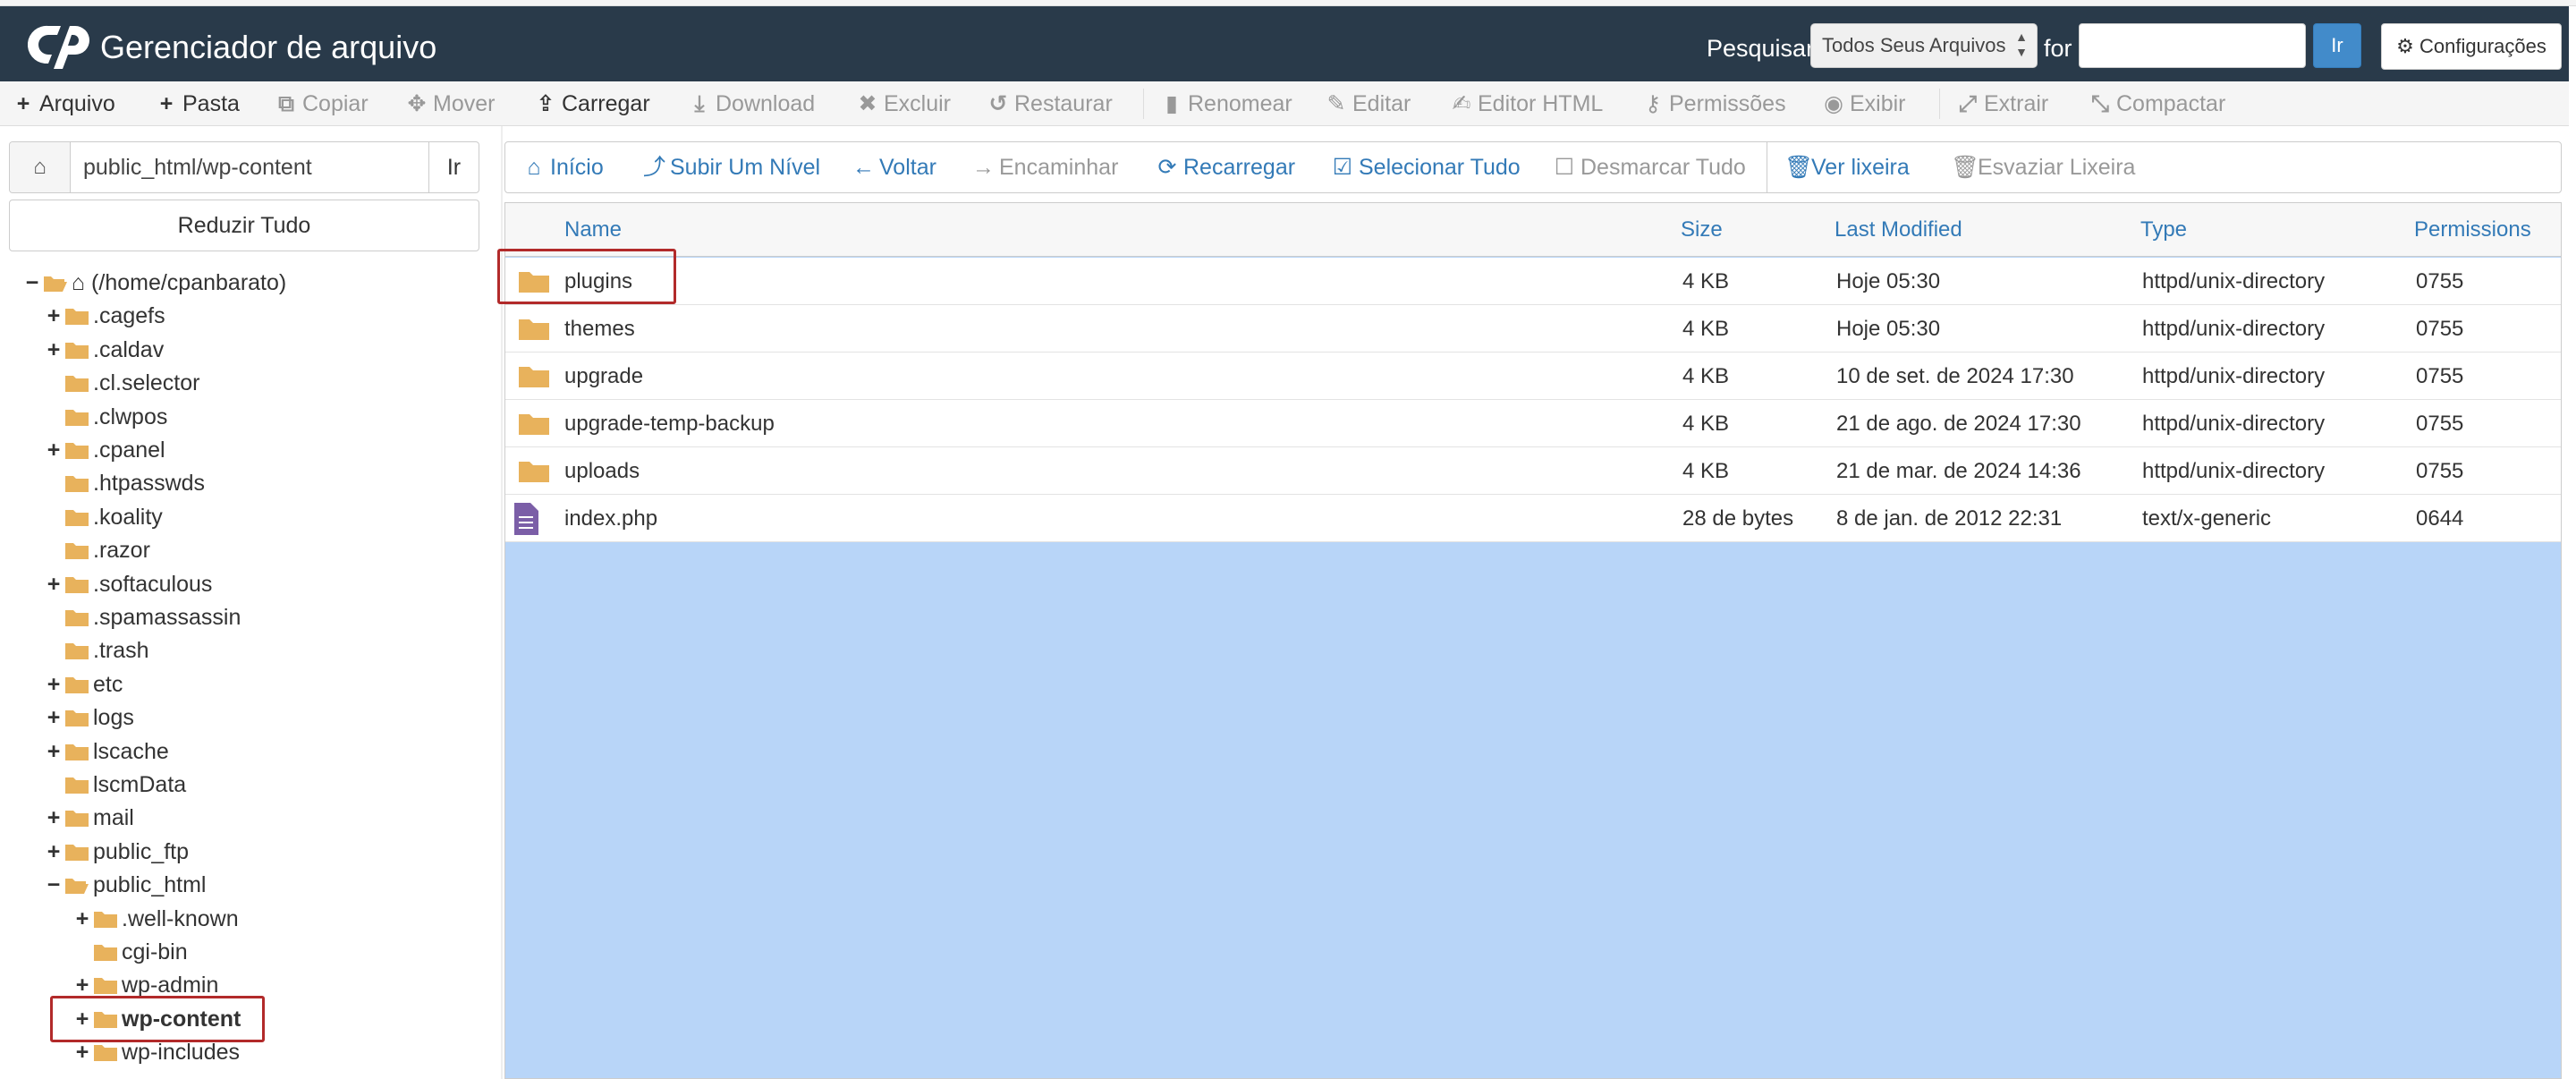  I want to click on restore-button: ↺ Restaurar, so click(1050, 103).